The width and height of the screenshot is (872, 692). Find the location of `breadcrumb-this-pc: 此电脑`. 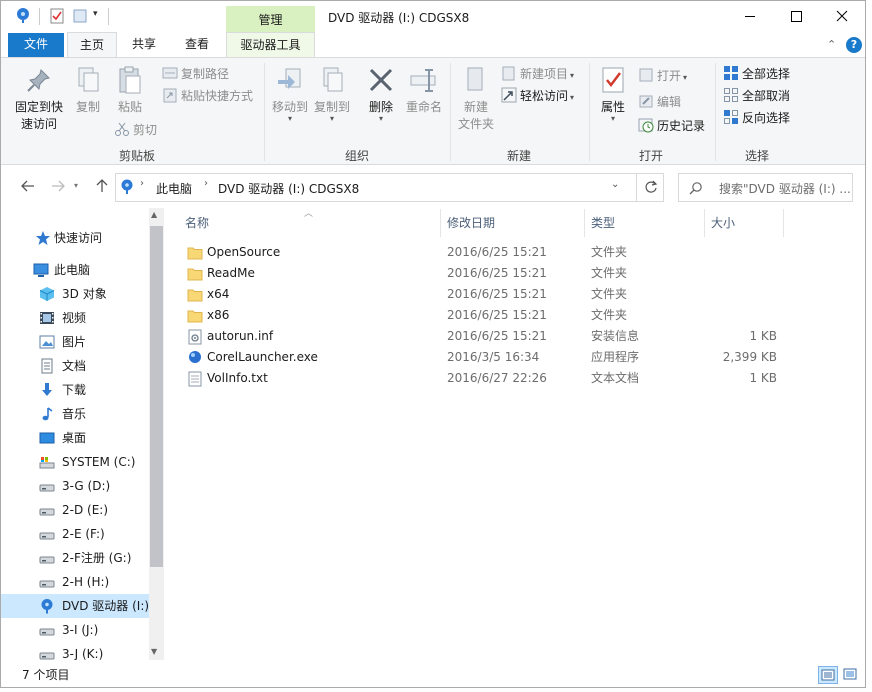

breadcrumb-this-pc: 此电脑 is located at coordinates (174, 188).